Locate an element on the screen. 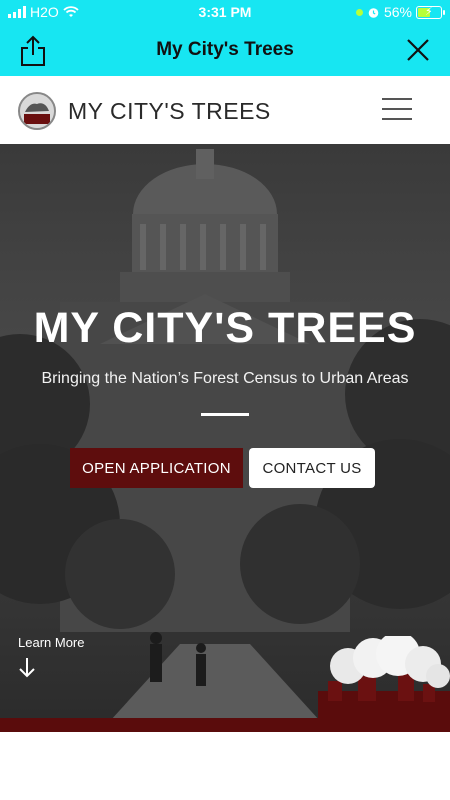 The height and width of the screenshot is (800, 450). alarm-icon is located at coordinates (373, 12).